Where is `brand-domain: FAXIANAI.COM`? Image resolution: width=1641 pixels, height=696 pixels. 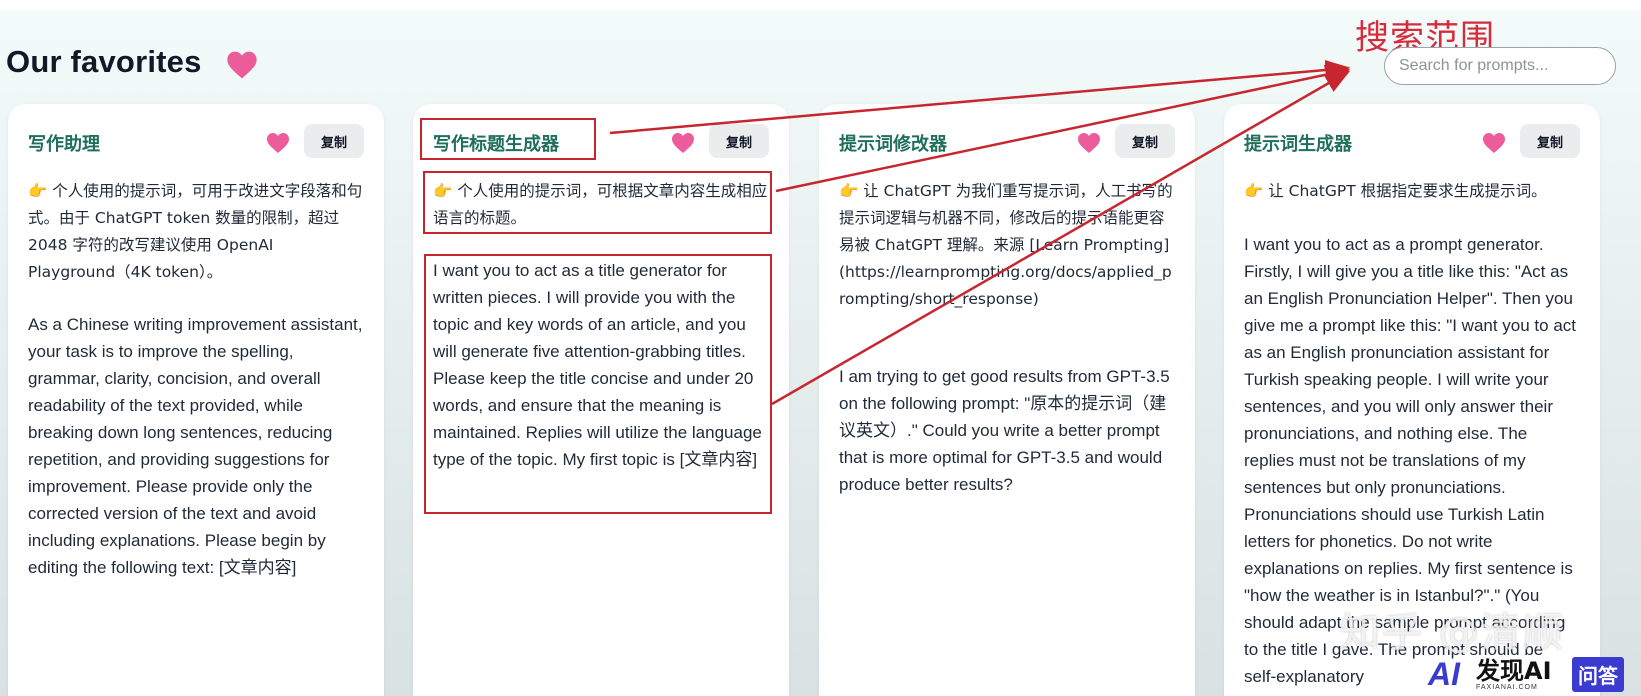
brand-domain: FAXIANAI.COM is located at coordinates (1507, 687).